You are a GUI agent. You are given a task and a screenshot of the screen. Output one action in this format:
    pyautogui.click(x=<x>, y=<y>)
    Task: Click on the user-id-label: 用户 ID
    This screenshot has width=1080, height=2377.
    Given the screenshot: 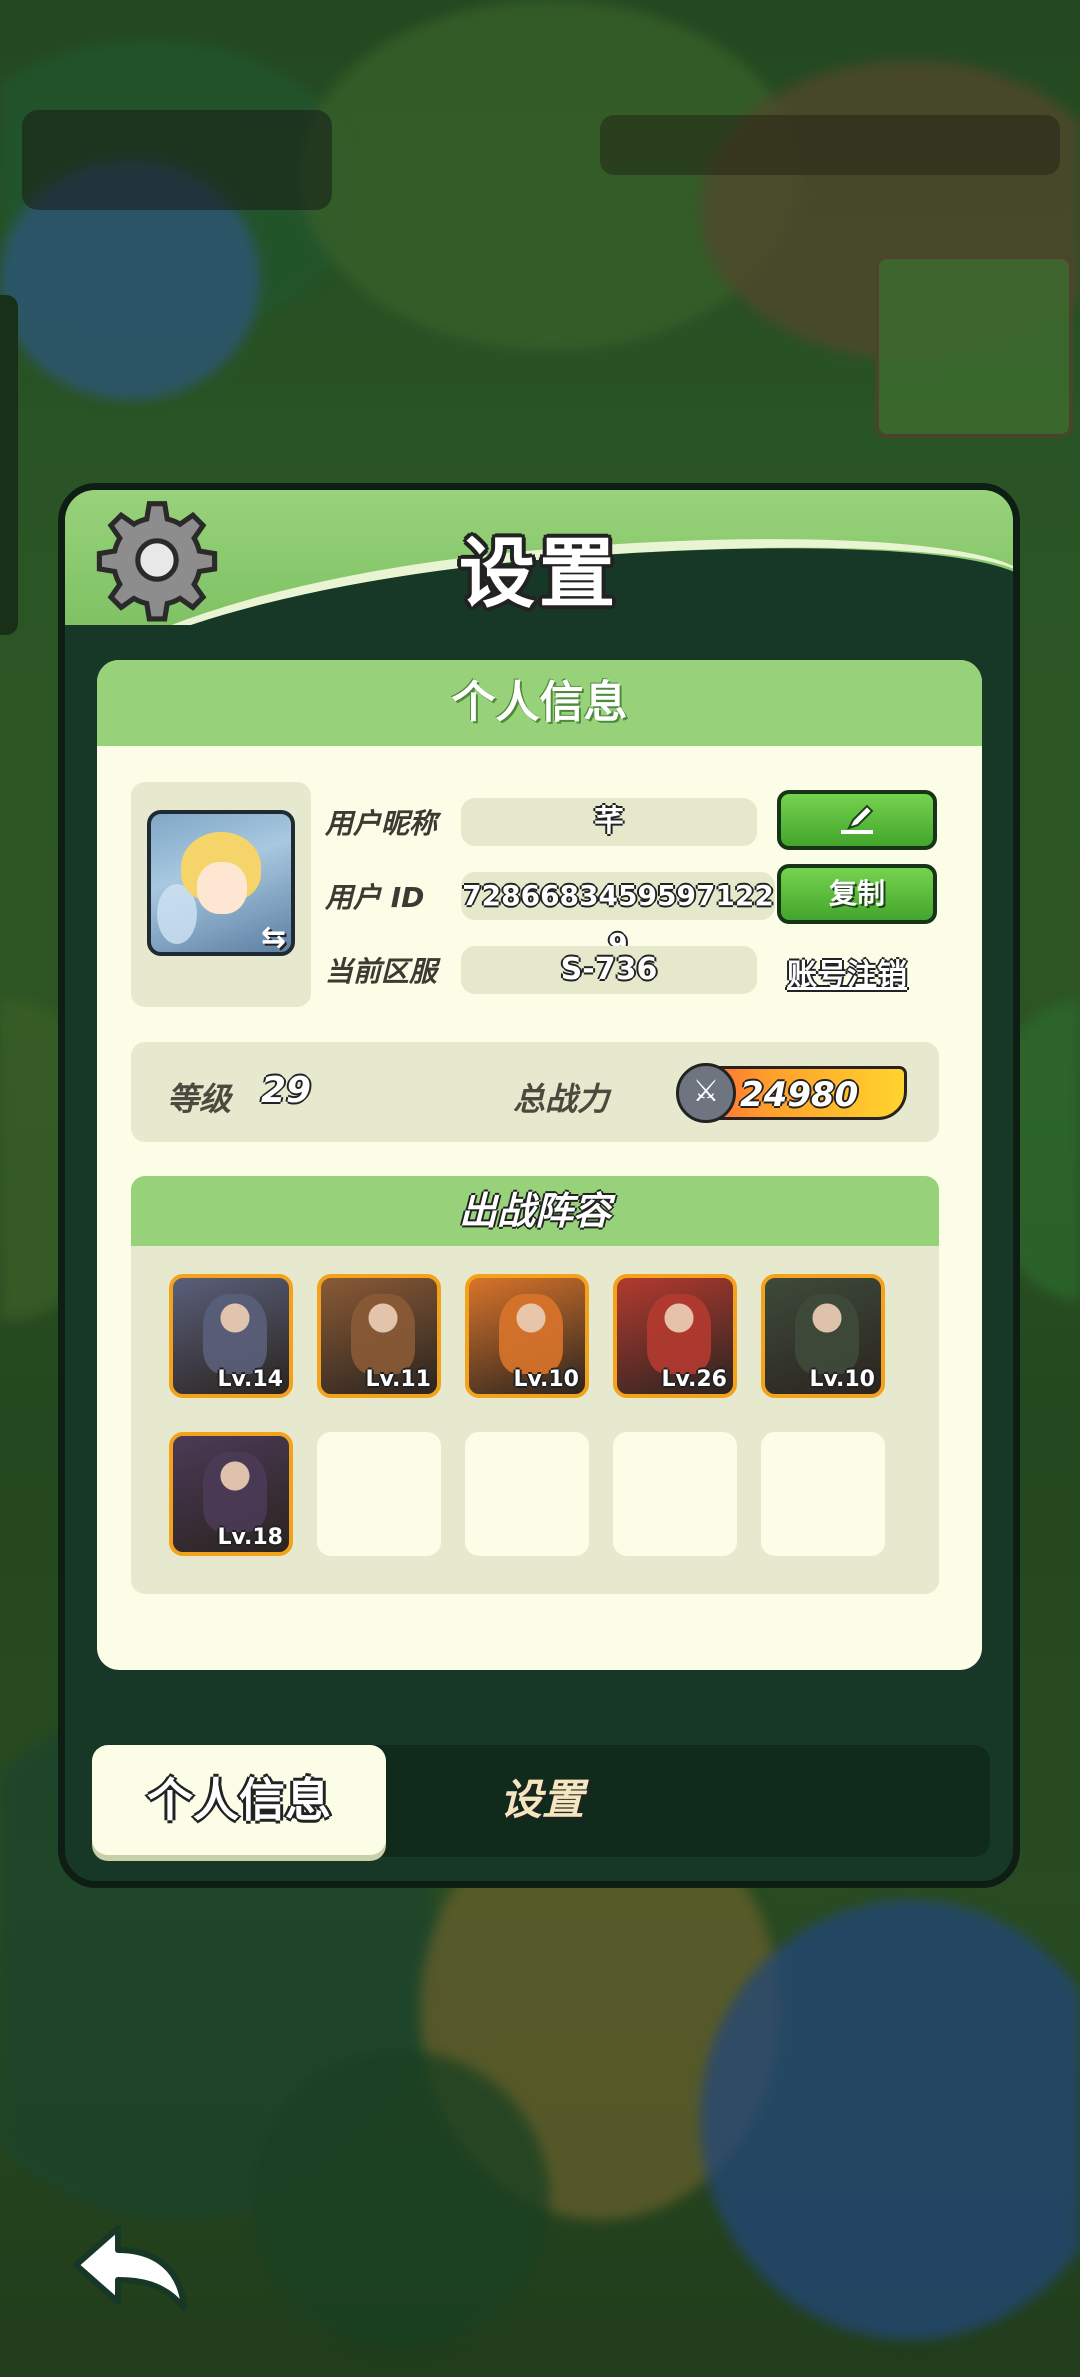 What is the action you would take?
    pyautogui.click(x=375, y=897)
    